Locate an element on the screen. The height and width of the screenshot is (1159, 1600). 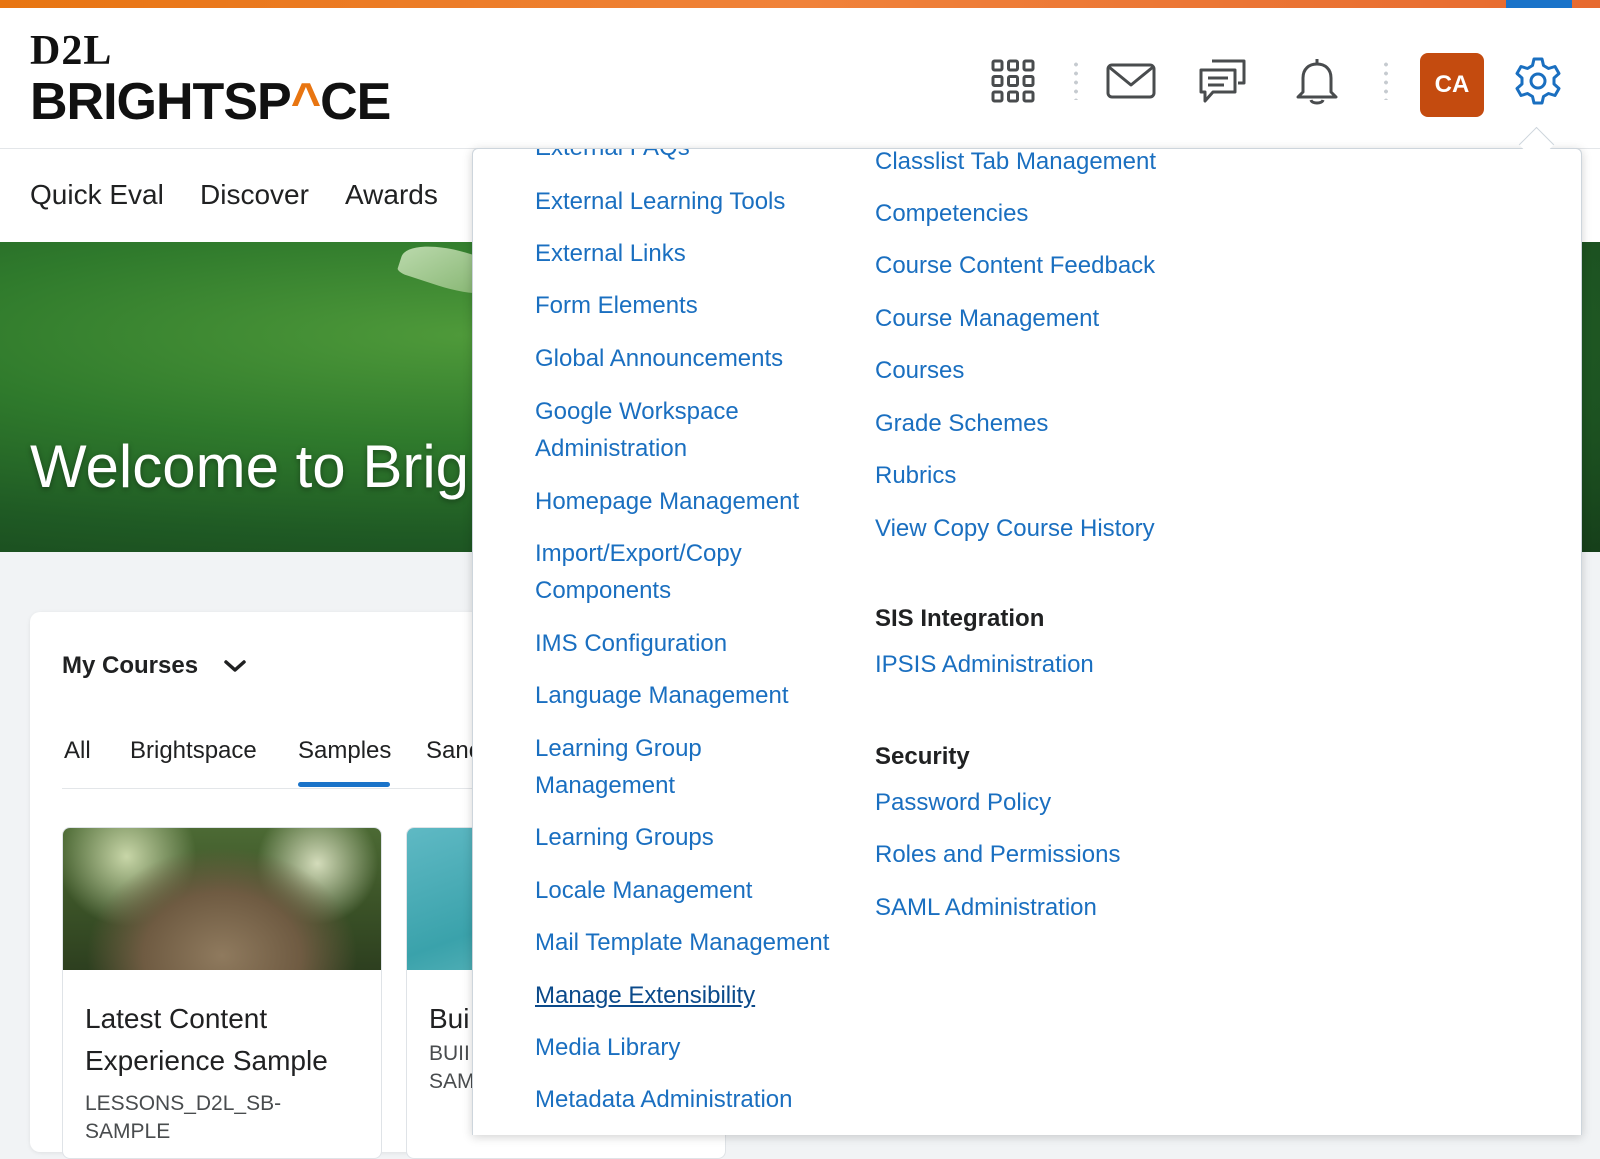
brightspace-logo: D2L BRIGHTSP^CE is located at coordinates (210, 79).